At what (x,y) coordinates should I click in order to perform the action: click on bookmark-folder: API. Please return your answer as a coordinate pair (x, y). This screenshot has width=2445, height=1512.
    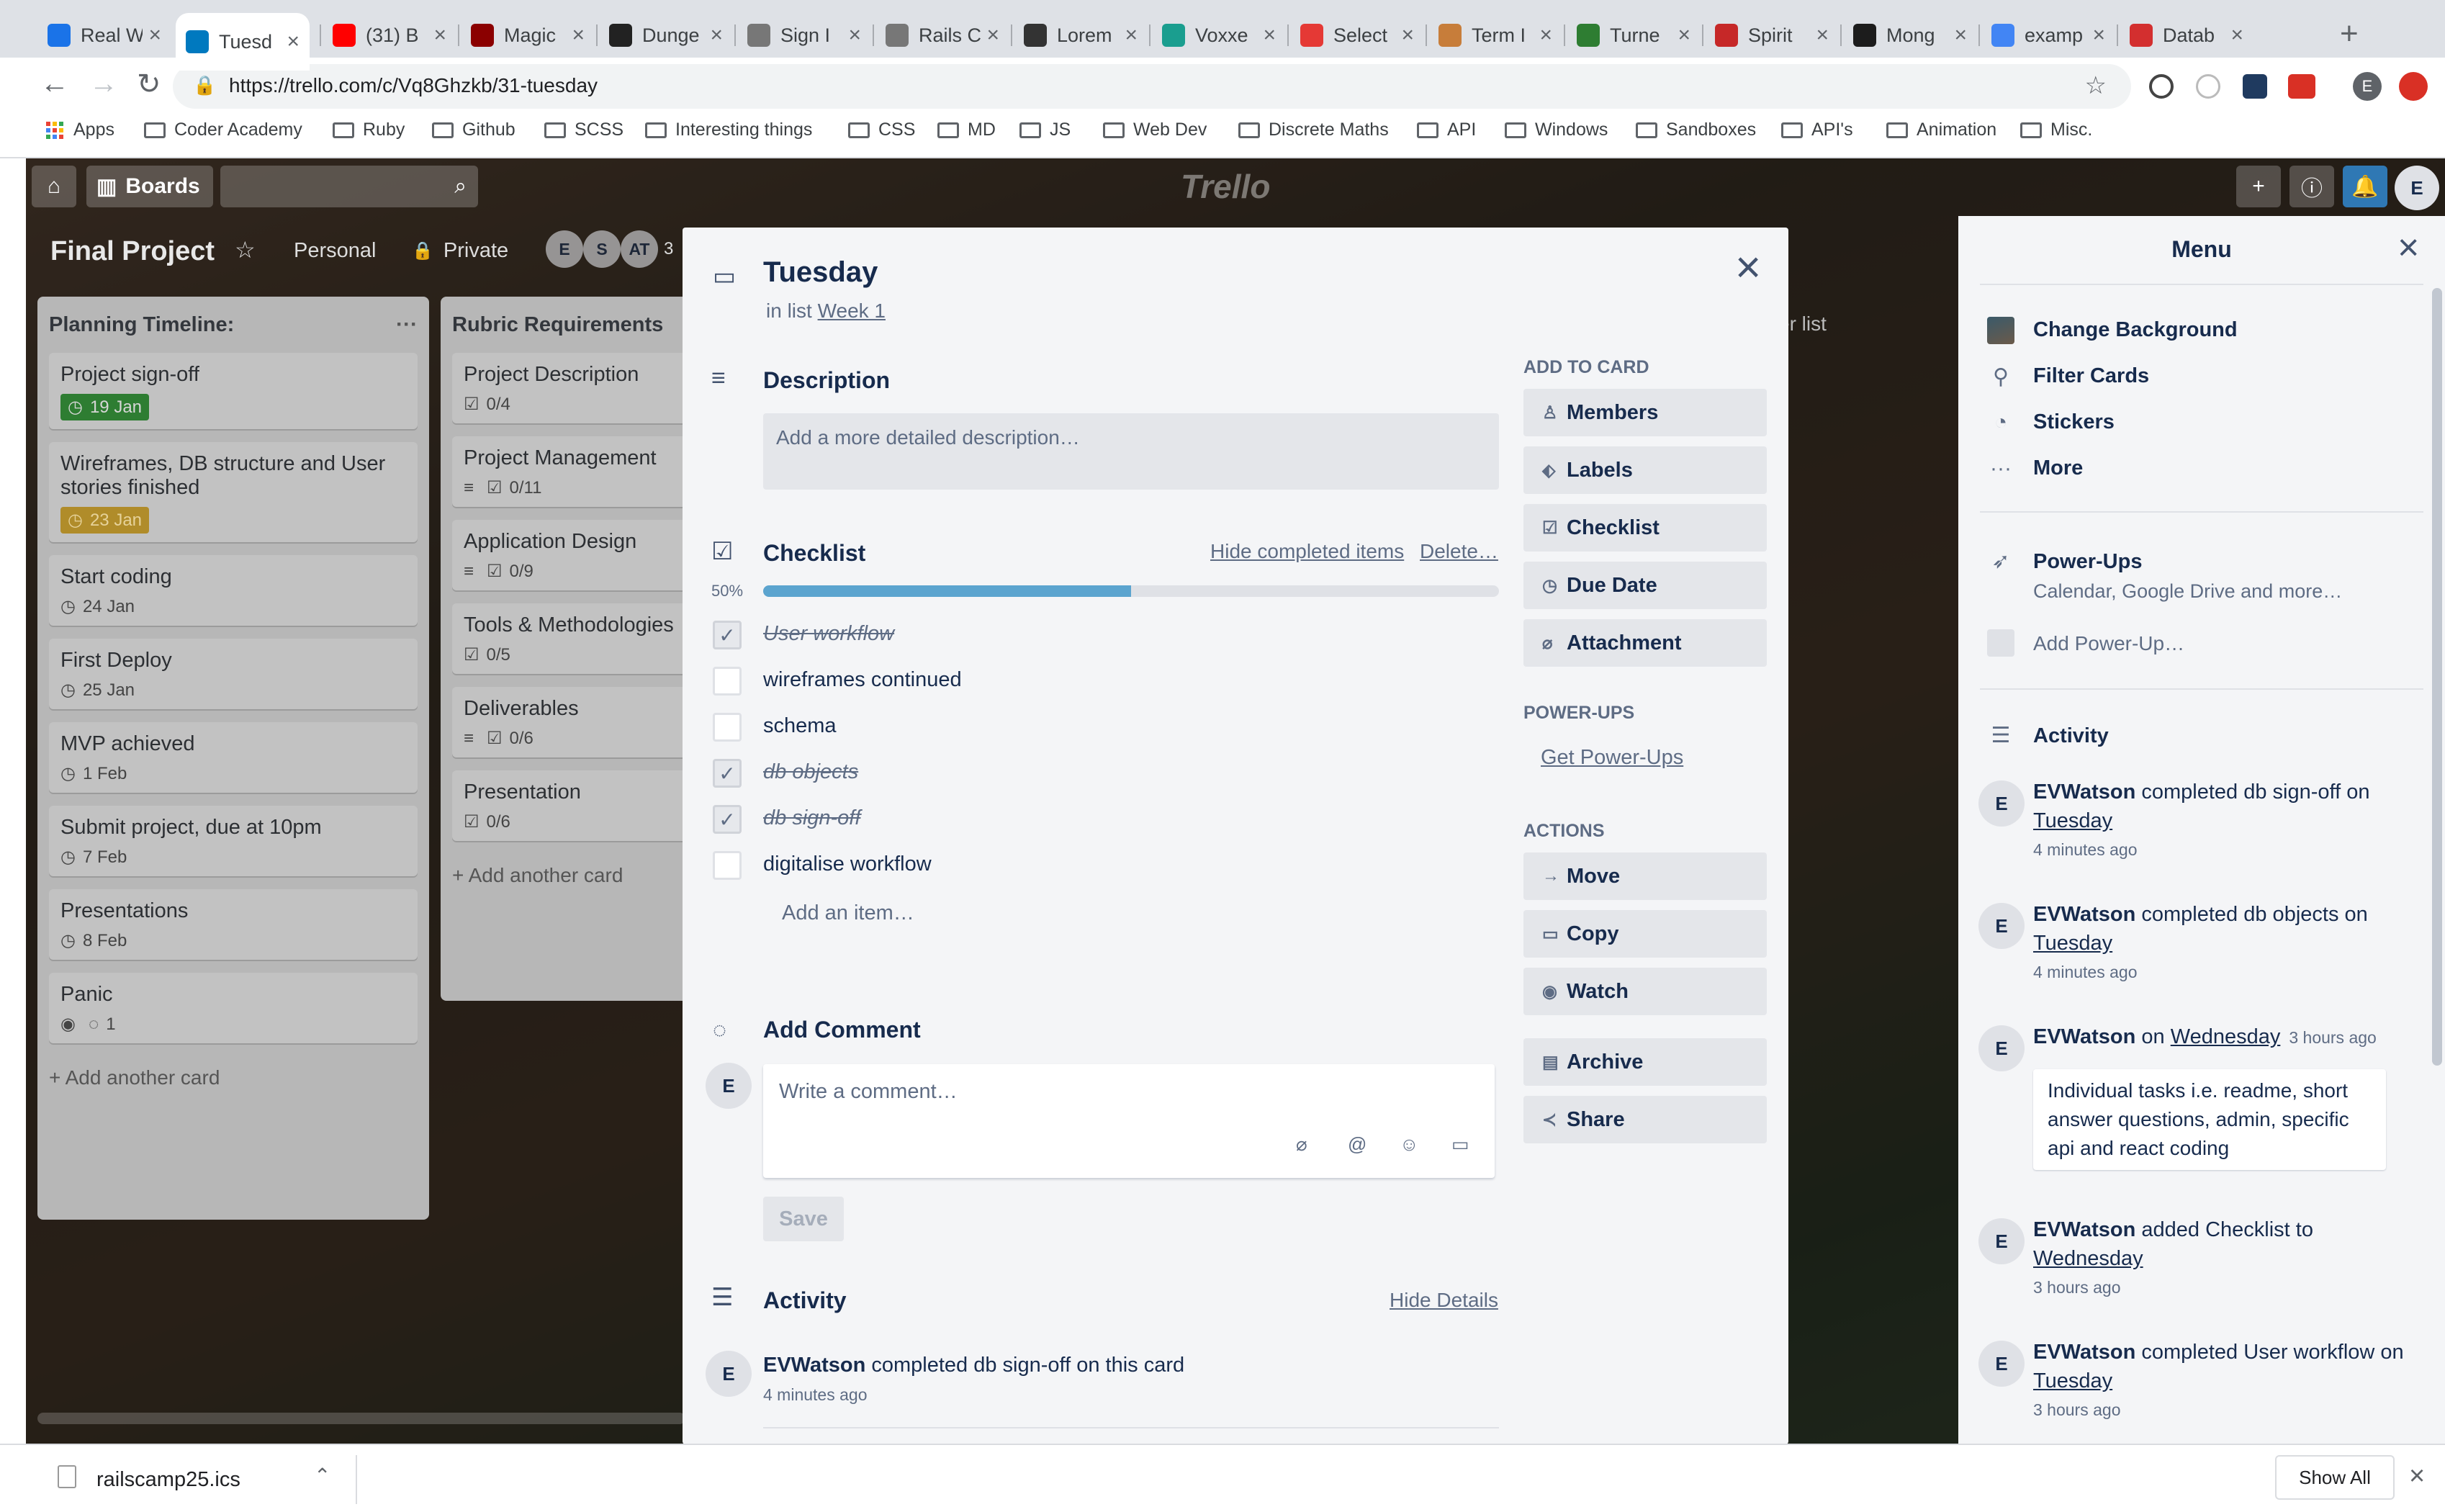
    Looking at the image, I should click on (1446, 130).